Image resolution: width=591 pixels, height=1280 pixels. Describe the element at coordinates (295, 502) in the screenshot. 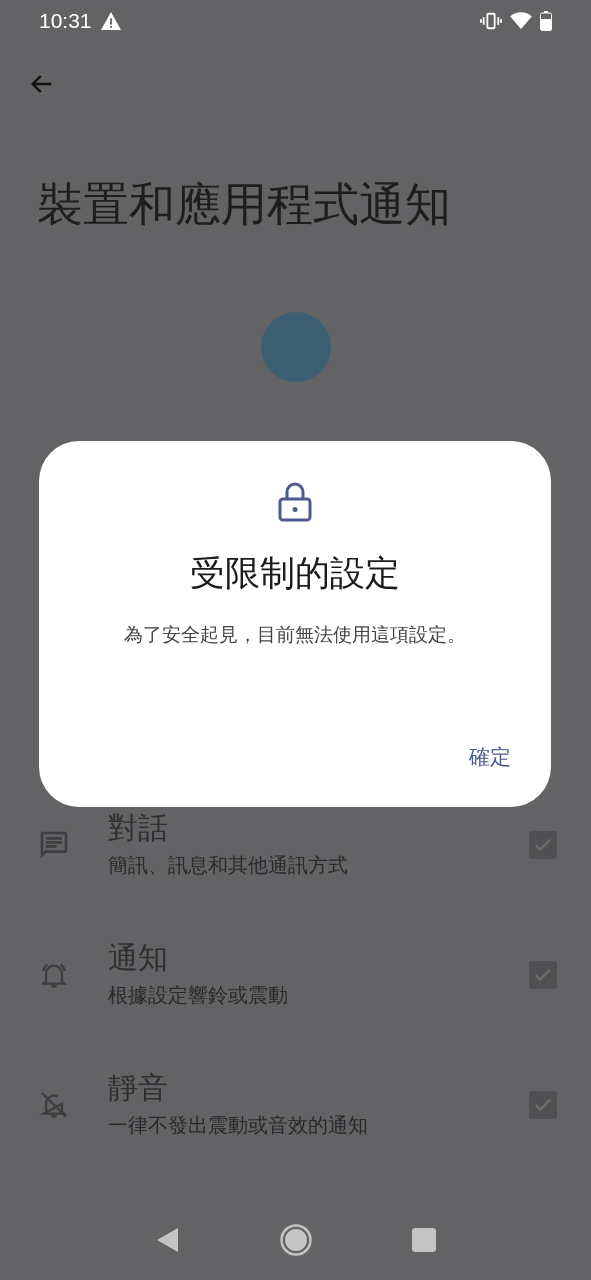

I see `lock-icon` at that location.